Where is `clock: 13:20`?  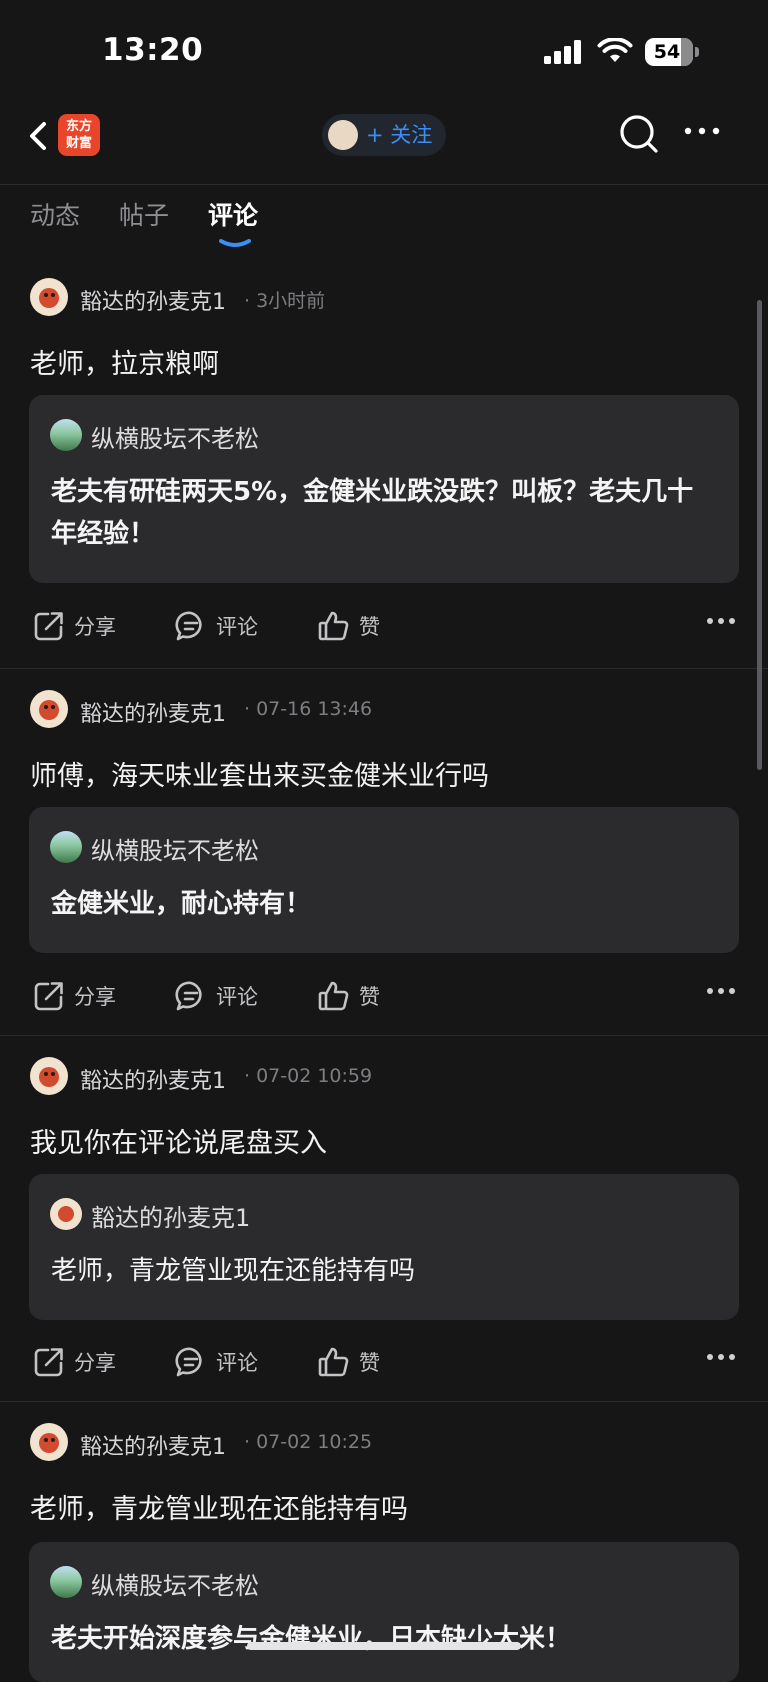
clock: 13:20 is located at coordinates (153, 50).